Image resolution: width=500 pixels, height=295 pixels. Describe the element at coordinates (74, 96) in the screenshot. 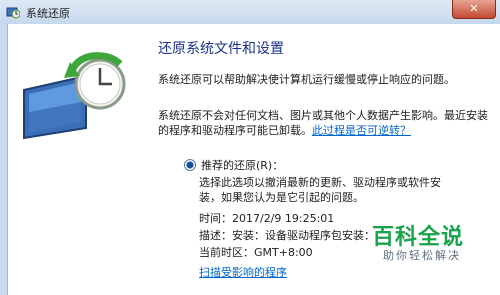

I see `restore-graphic-icon` at that location.